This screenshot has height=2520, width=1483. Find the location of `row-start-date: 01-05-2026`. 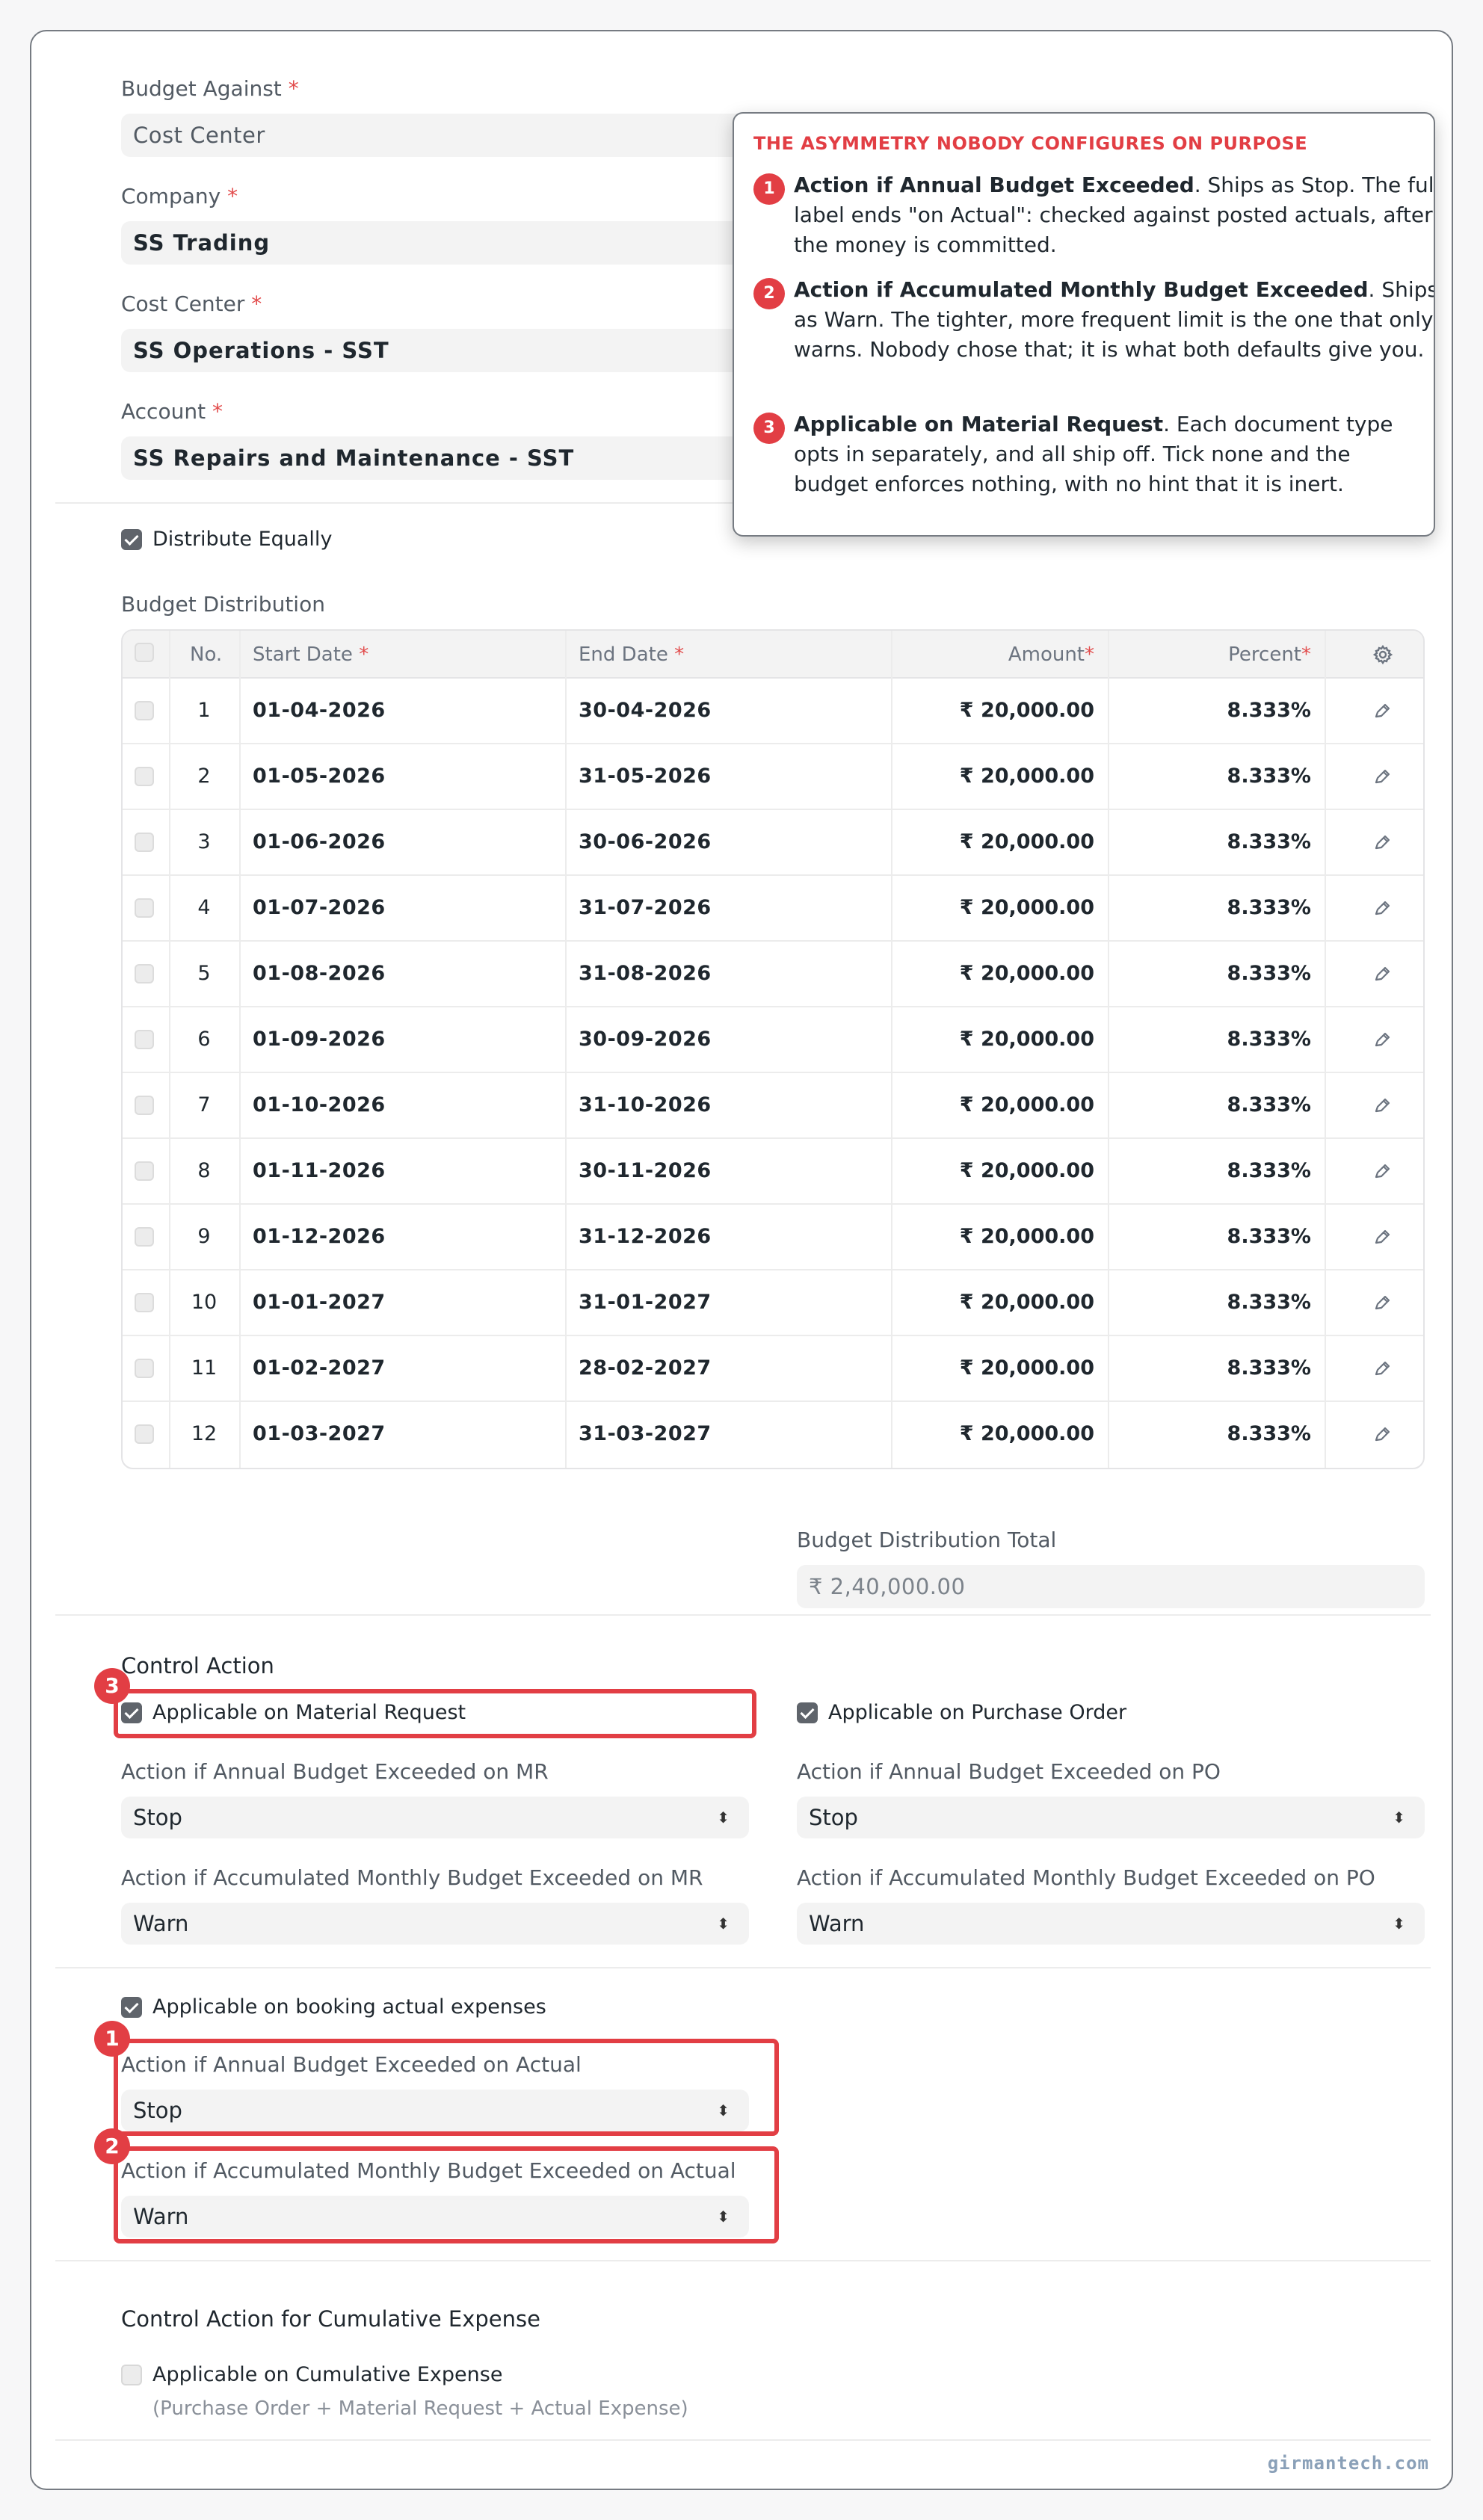

row-start-date: 01-05-2026 is located at coordinates (319, 777).